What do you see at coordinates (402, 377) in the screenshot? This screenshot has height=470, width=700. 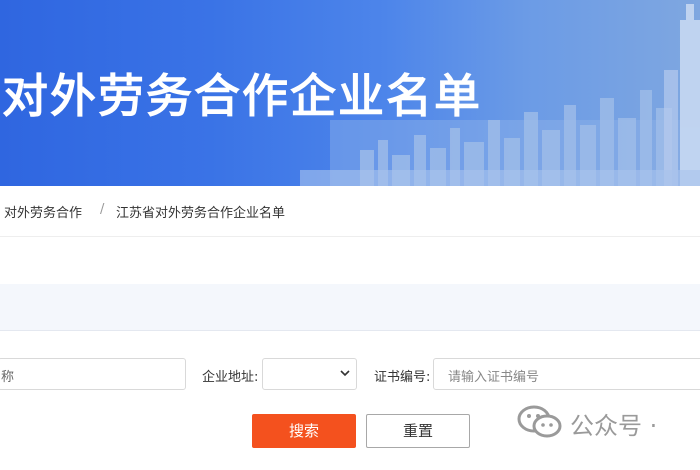 I see `certificate-number-label: 证书编号:` at bounding box center [402, 377].